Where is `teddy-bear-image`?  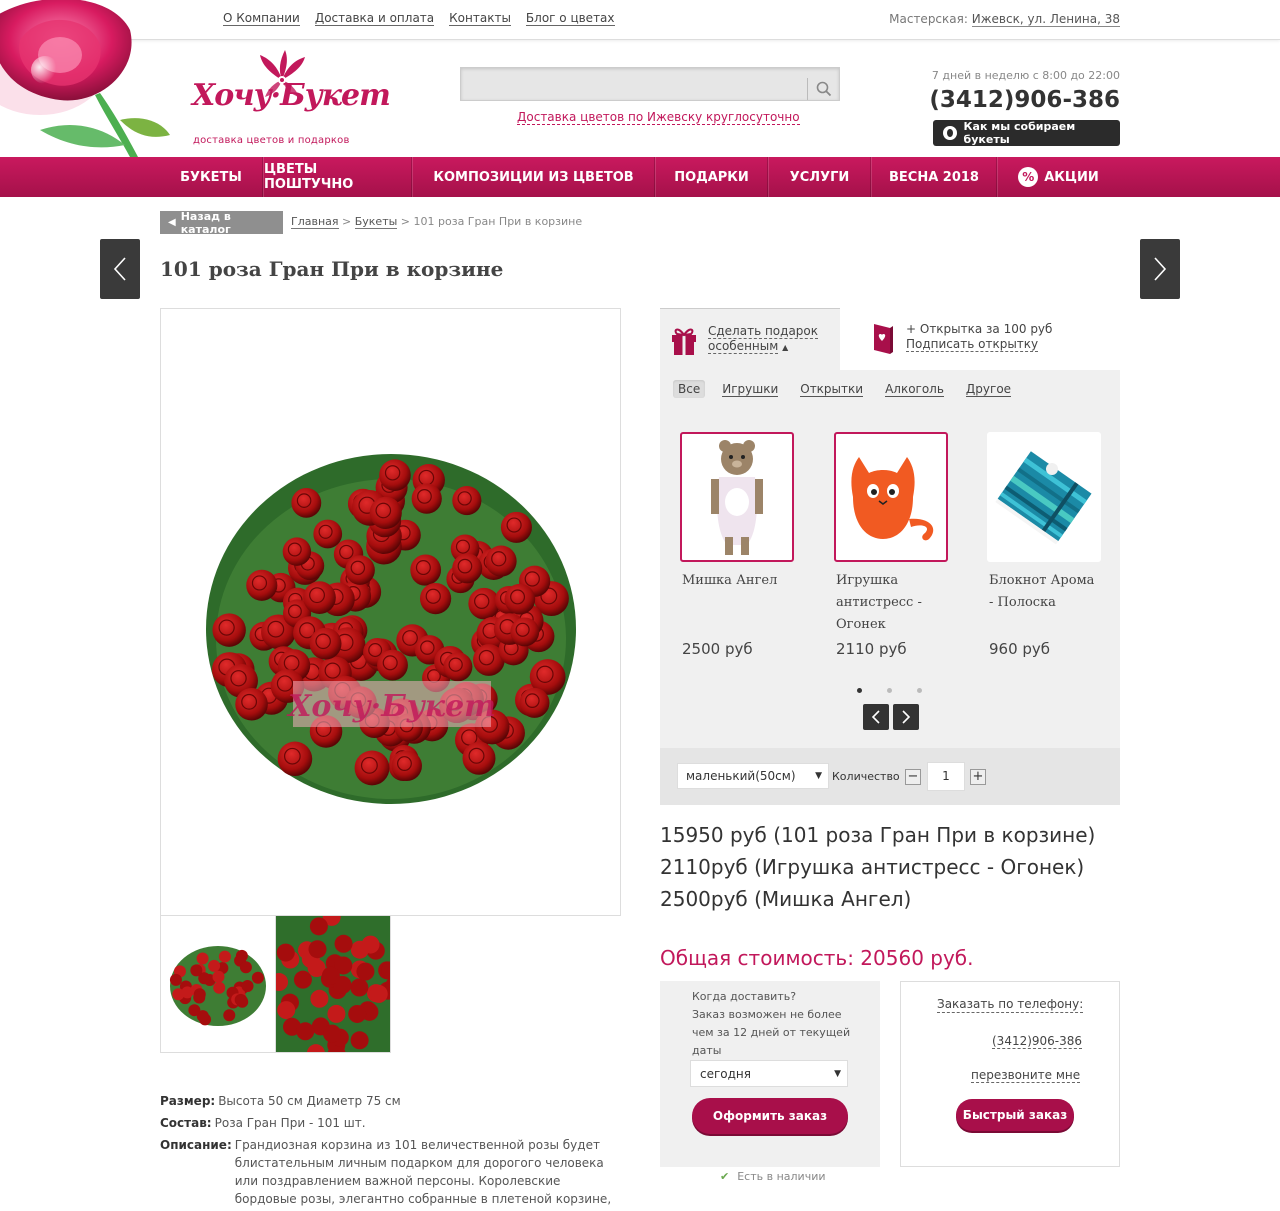
teddy-bear-image is located at coordinates (737, 497).